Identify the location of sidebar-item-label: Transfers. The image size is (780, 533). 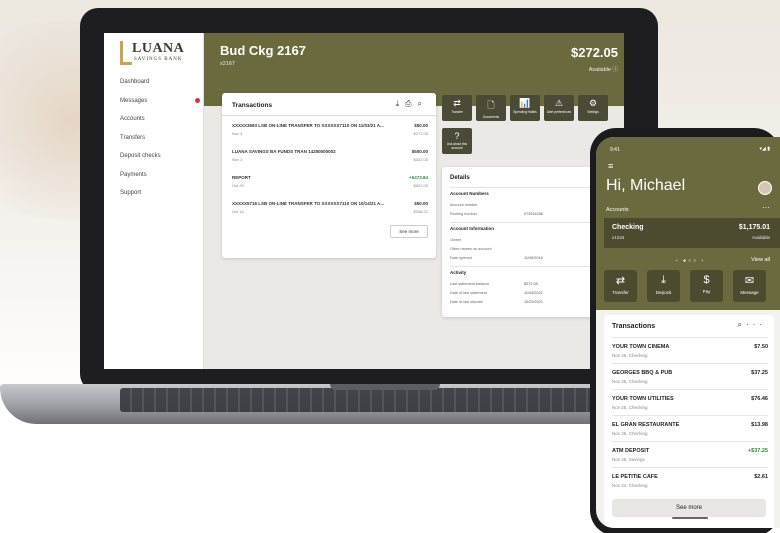
(133, 137).